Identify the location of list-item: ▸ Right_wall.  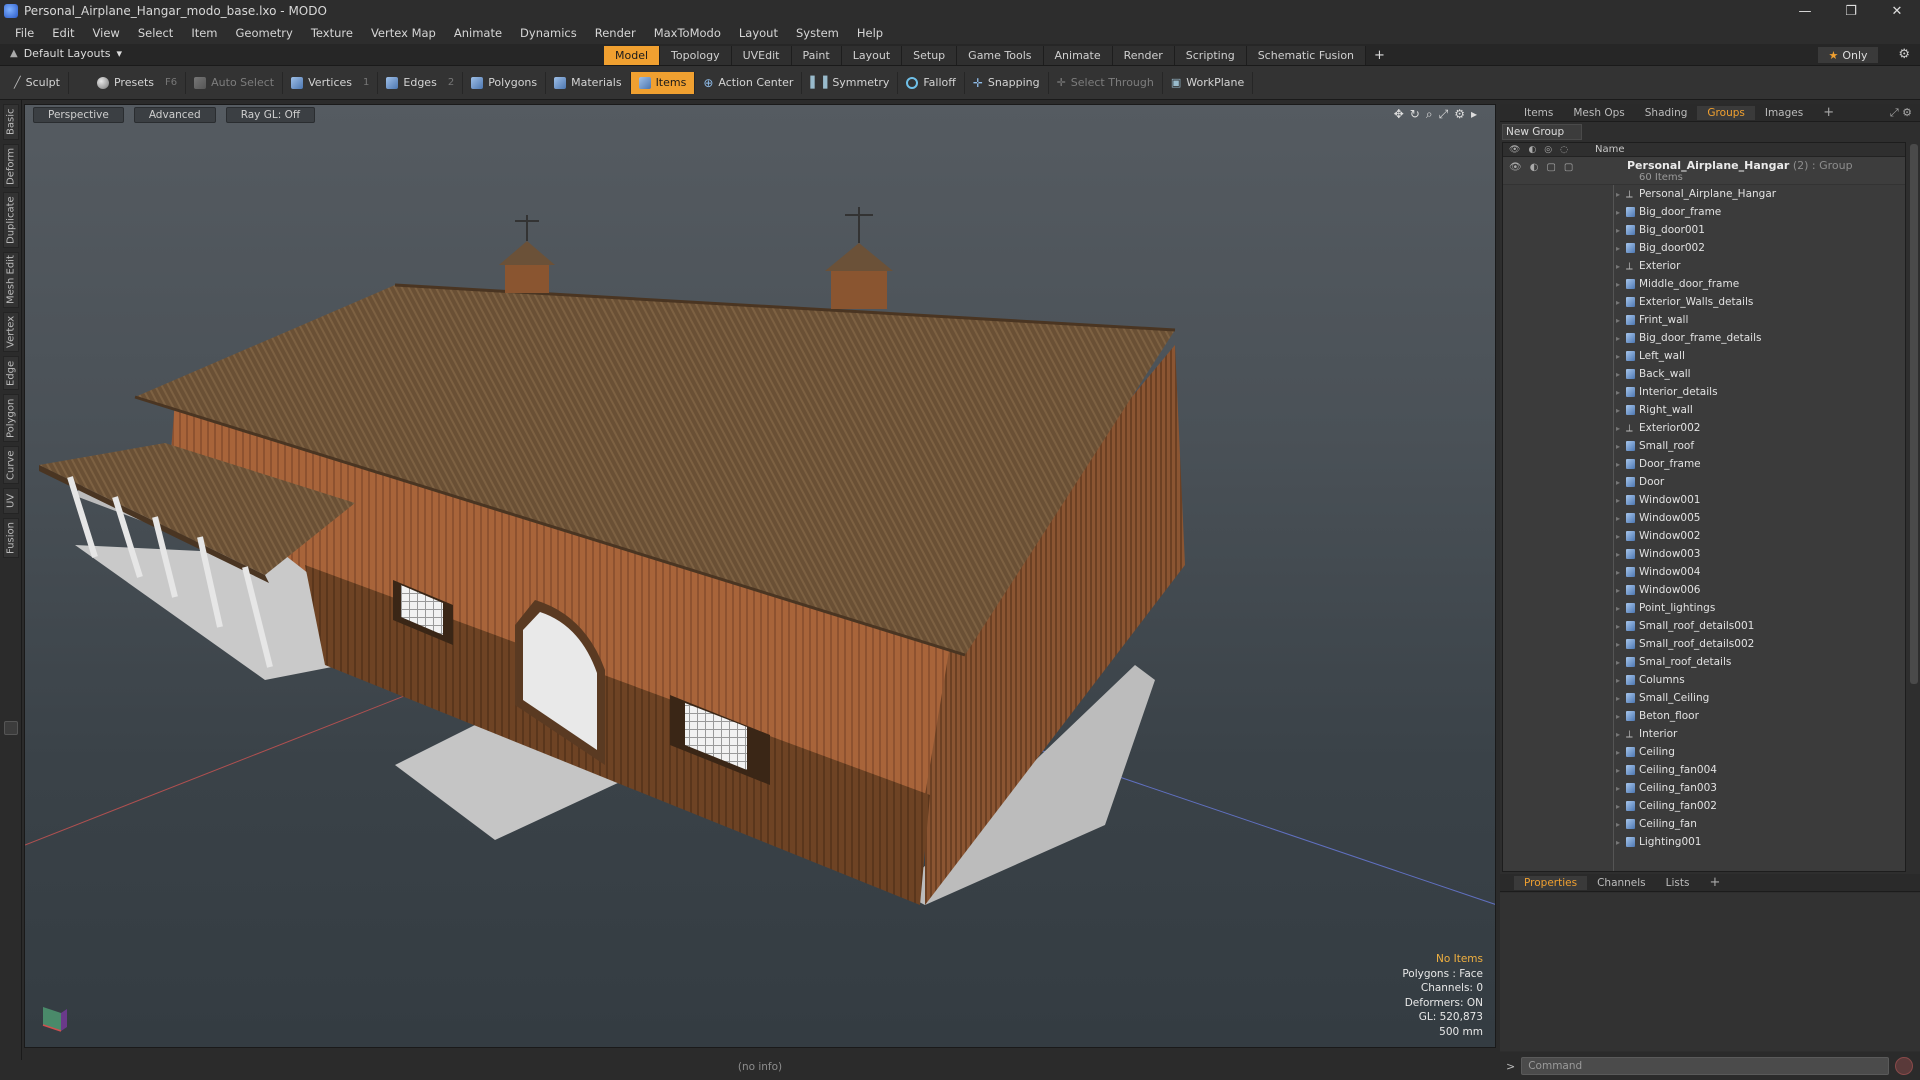
(1704, 410).